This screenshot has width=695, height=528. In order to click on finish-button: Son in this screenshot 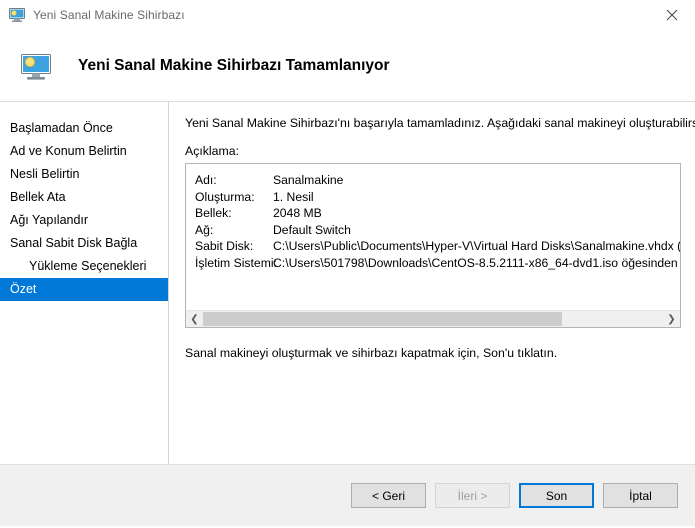, I will do `click(556, 495)`.